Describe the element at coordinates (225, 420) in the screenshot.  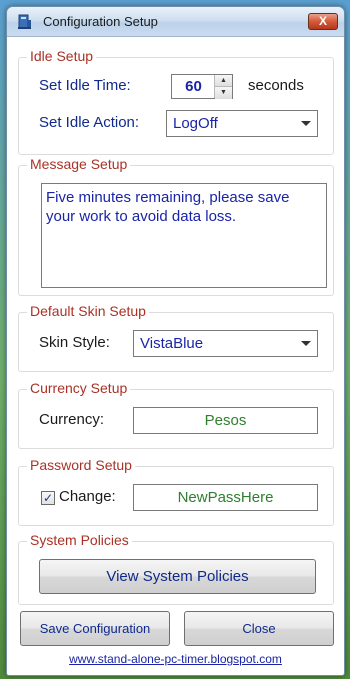
I see `currency-field: Pesos` at that location.